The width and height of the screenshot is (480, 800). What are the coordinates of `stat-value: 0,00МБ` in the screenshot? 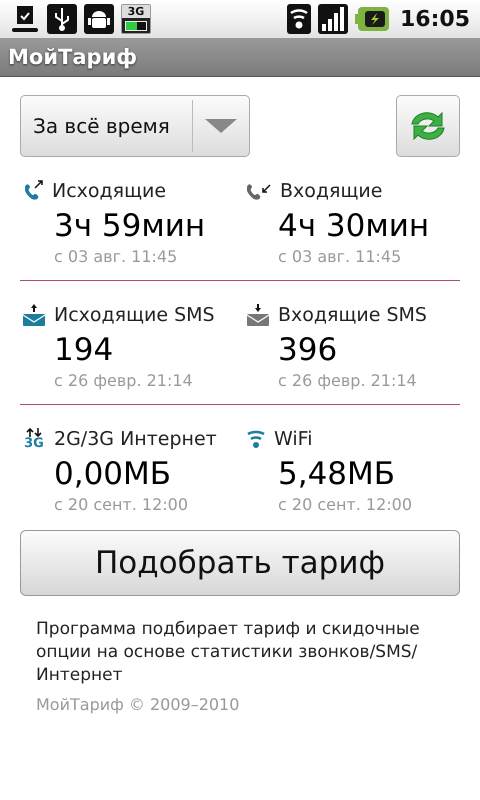 It's located at (113, 474).